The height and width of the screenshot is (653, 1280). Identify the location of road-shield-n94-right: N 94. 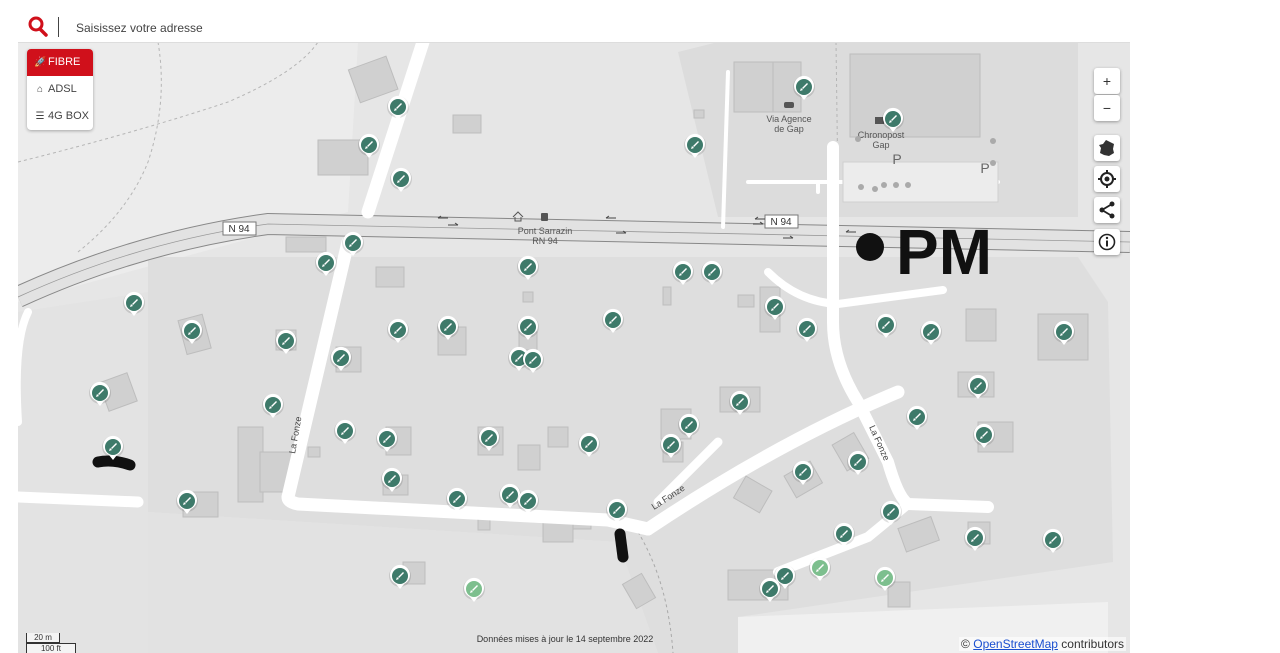
(781, 221).